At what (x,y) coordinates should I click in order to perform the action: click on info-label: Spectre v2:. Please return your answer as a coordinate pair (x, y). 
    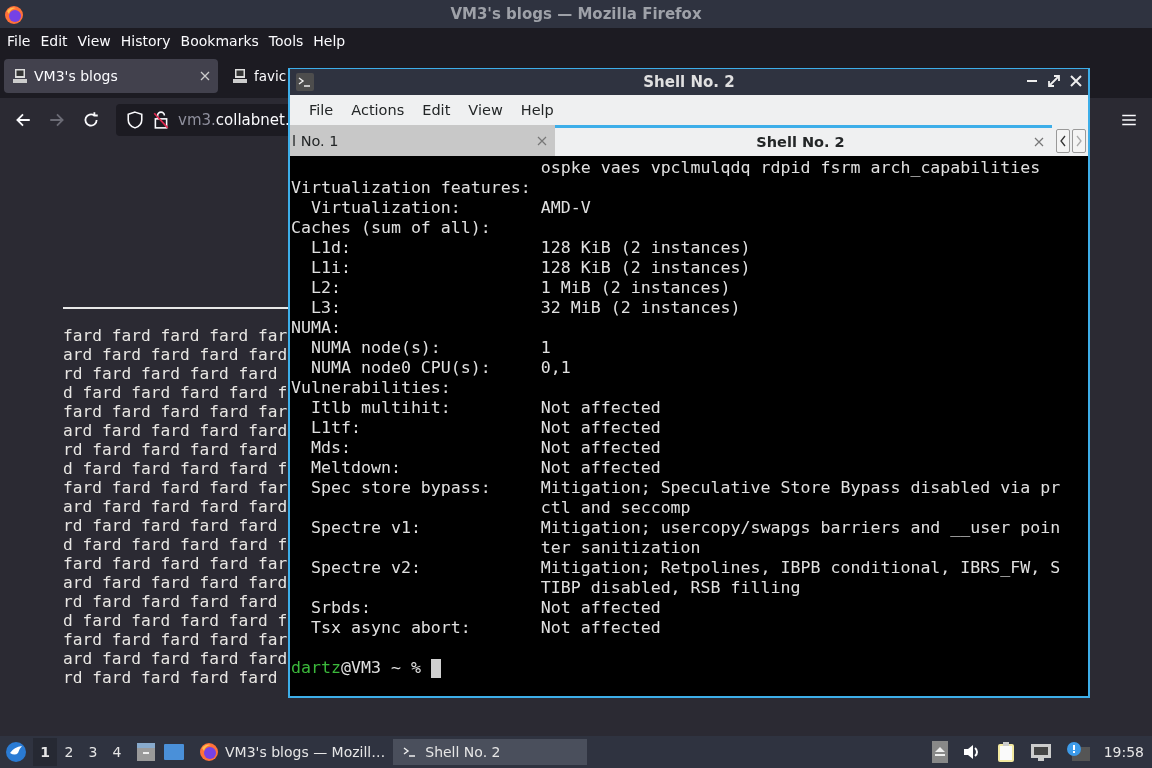
    Looking at the image, I should click on (365, 568).